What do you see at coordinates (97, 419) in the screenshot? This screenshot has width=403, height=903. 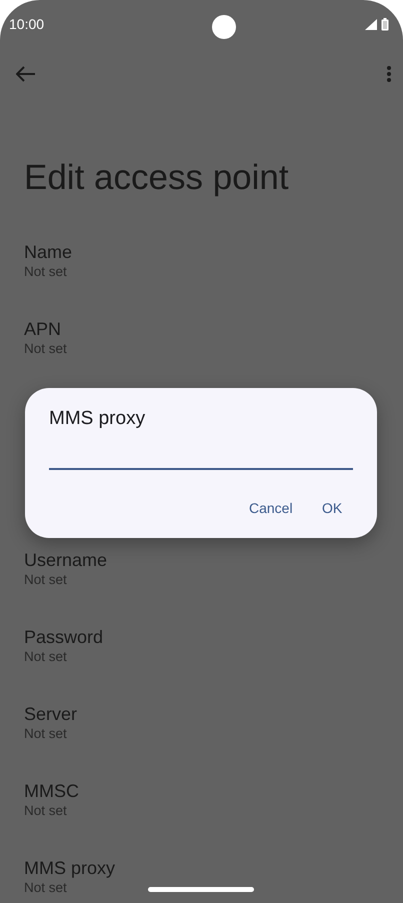 I see `dialog-title: MMS proxy` at bounding box center [97, 419].